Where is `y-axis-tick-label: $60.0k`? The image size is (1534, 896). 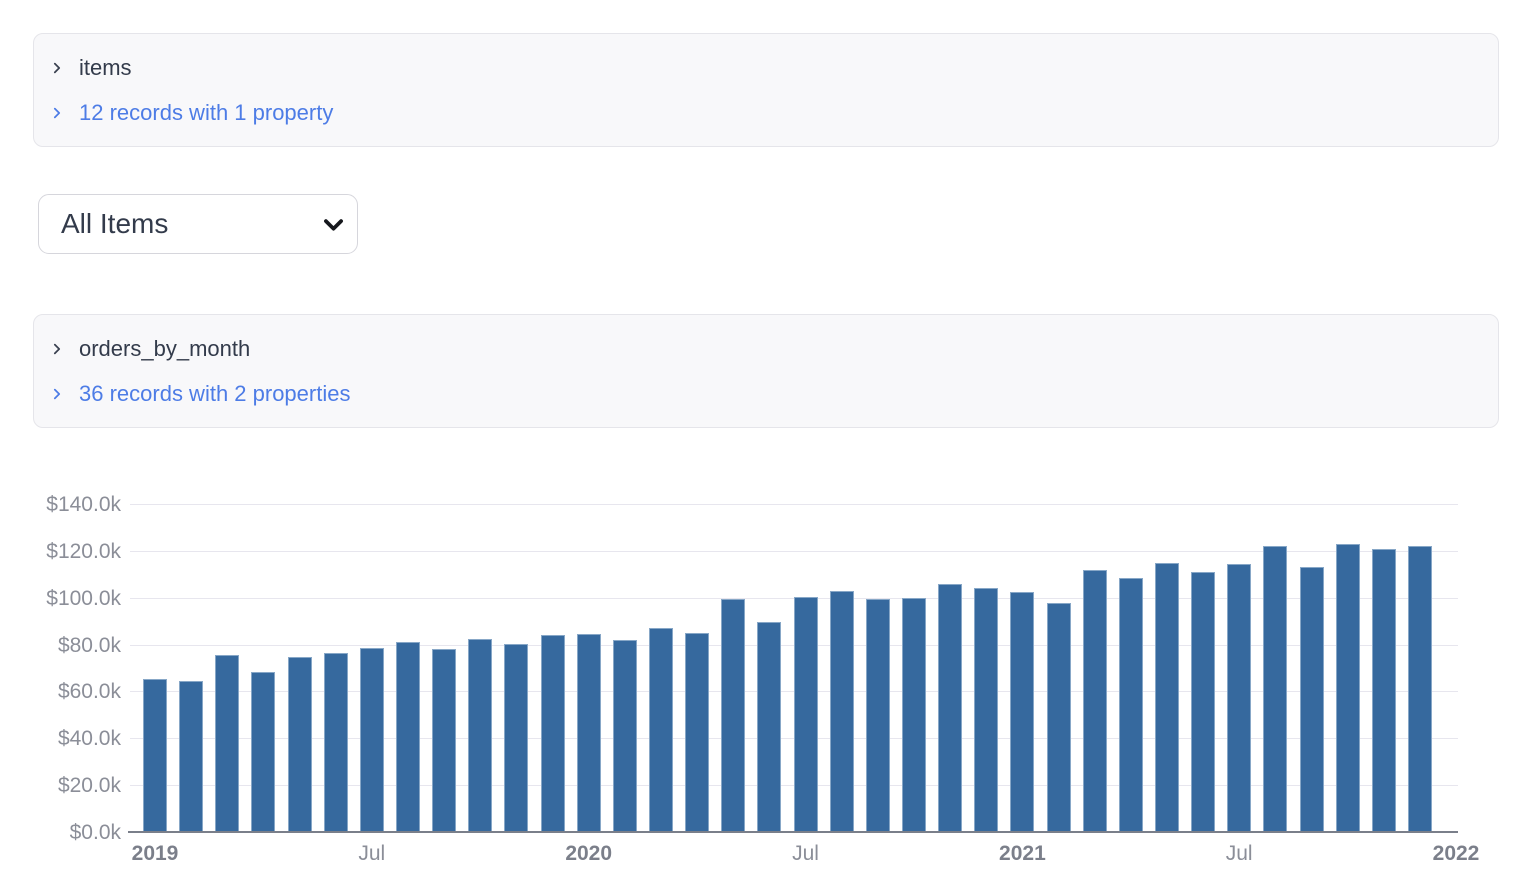 y-axis-tick-label: $60.0k is located at coordinates (89, 692).